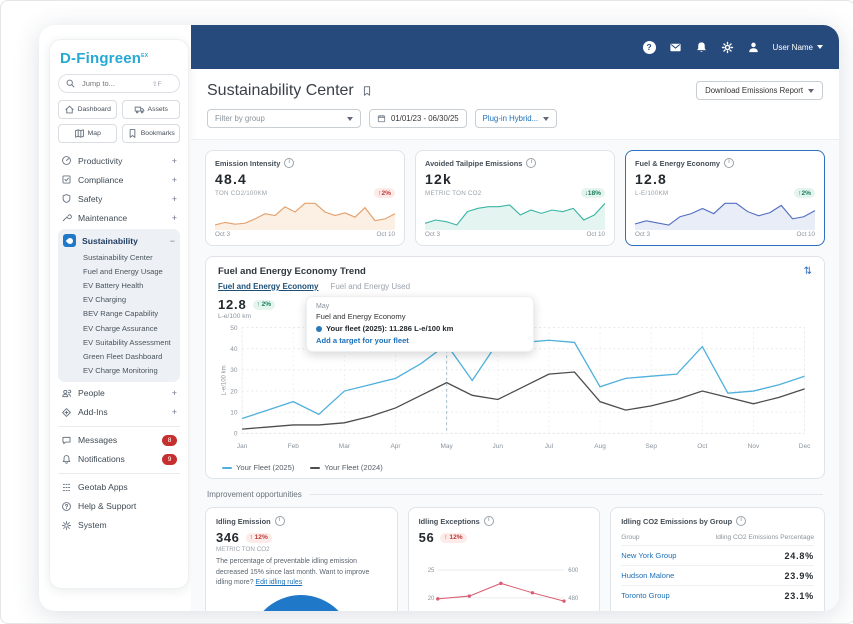 The width and height of the screenshot is (853, 624). Describe the element at coordinates (370, 287) in the screenshot. I see `tab-fuel-energy-used: Fuel and Energy Used` at that location.